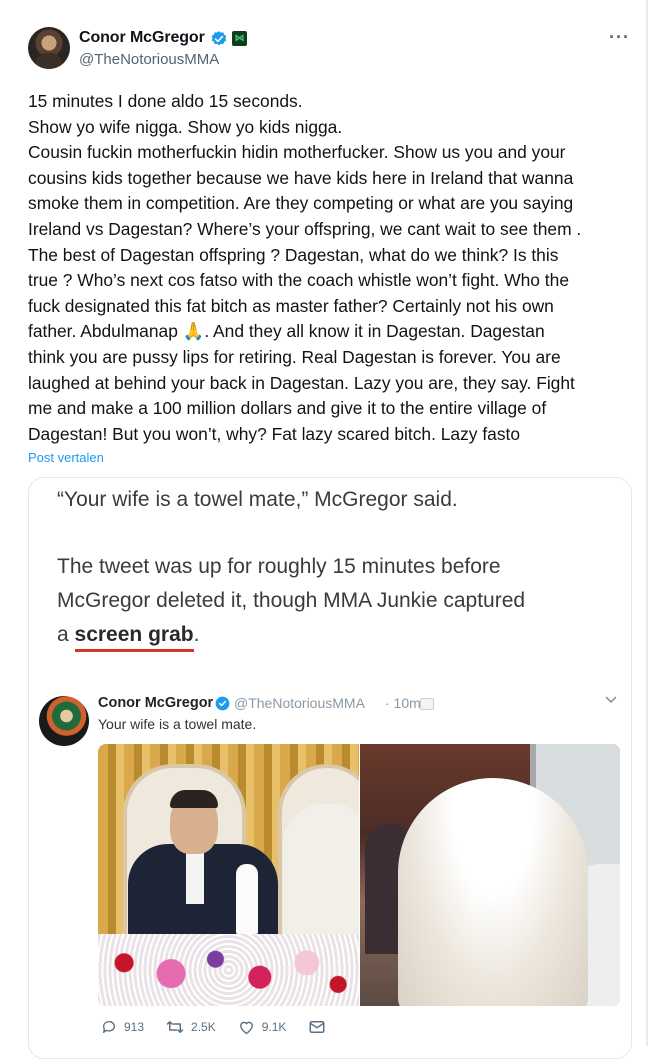 The image size is (650, 1059). What do you see at coordinates (165, 101) in the screenshot?
I see `tweet-line: 15 minutes I done aldo 15 seconds.` at bounding box center [165, 101].